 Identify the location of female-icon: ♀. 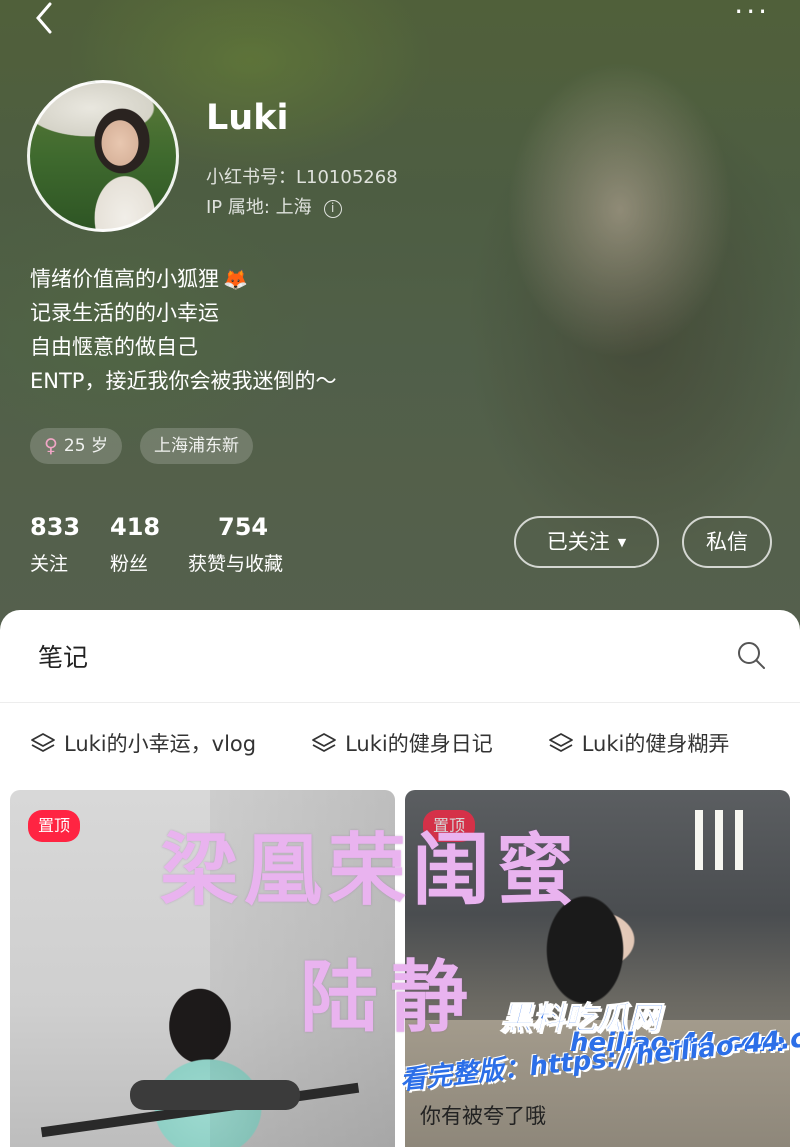
(51, 446).